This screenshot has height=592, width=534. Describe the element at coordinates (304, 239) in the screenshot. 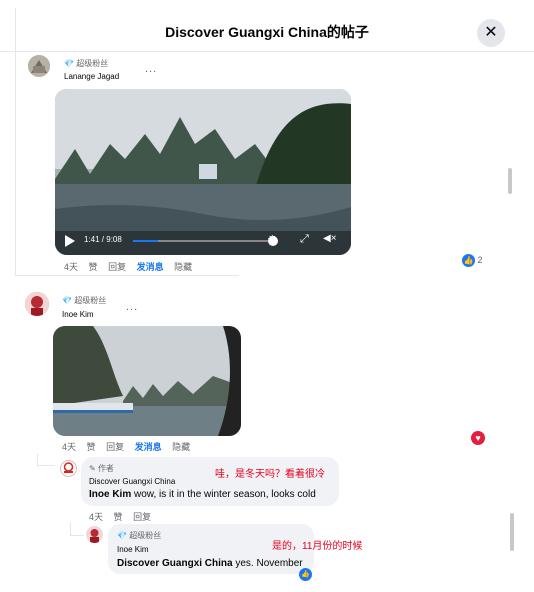

I see `fullscreen-icon: ⤢` at that location.